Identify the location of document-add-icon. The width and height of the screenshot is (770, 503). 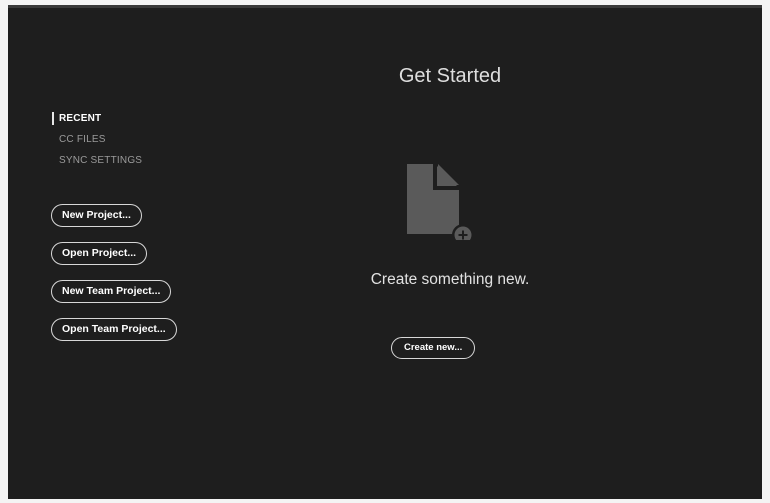
(441, 205).